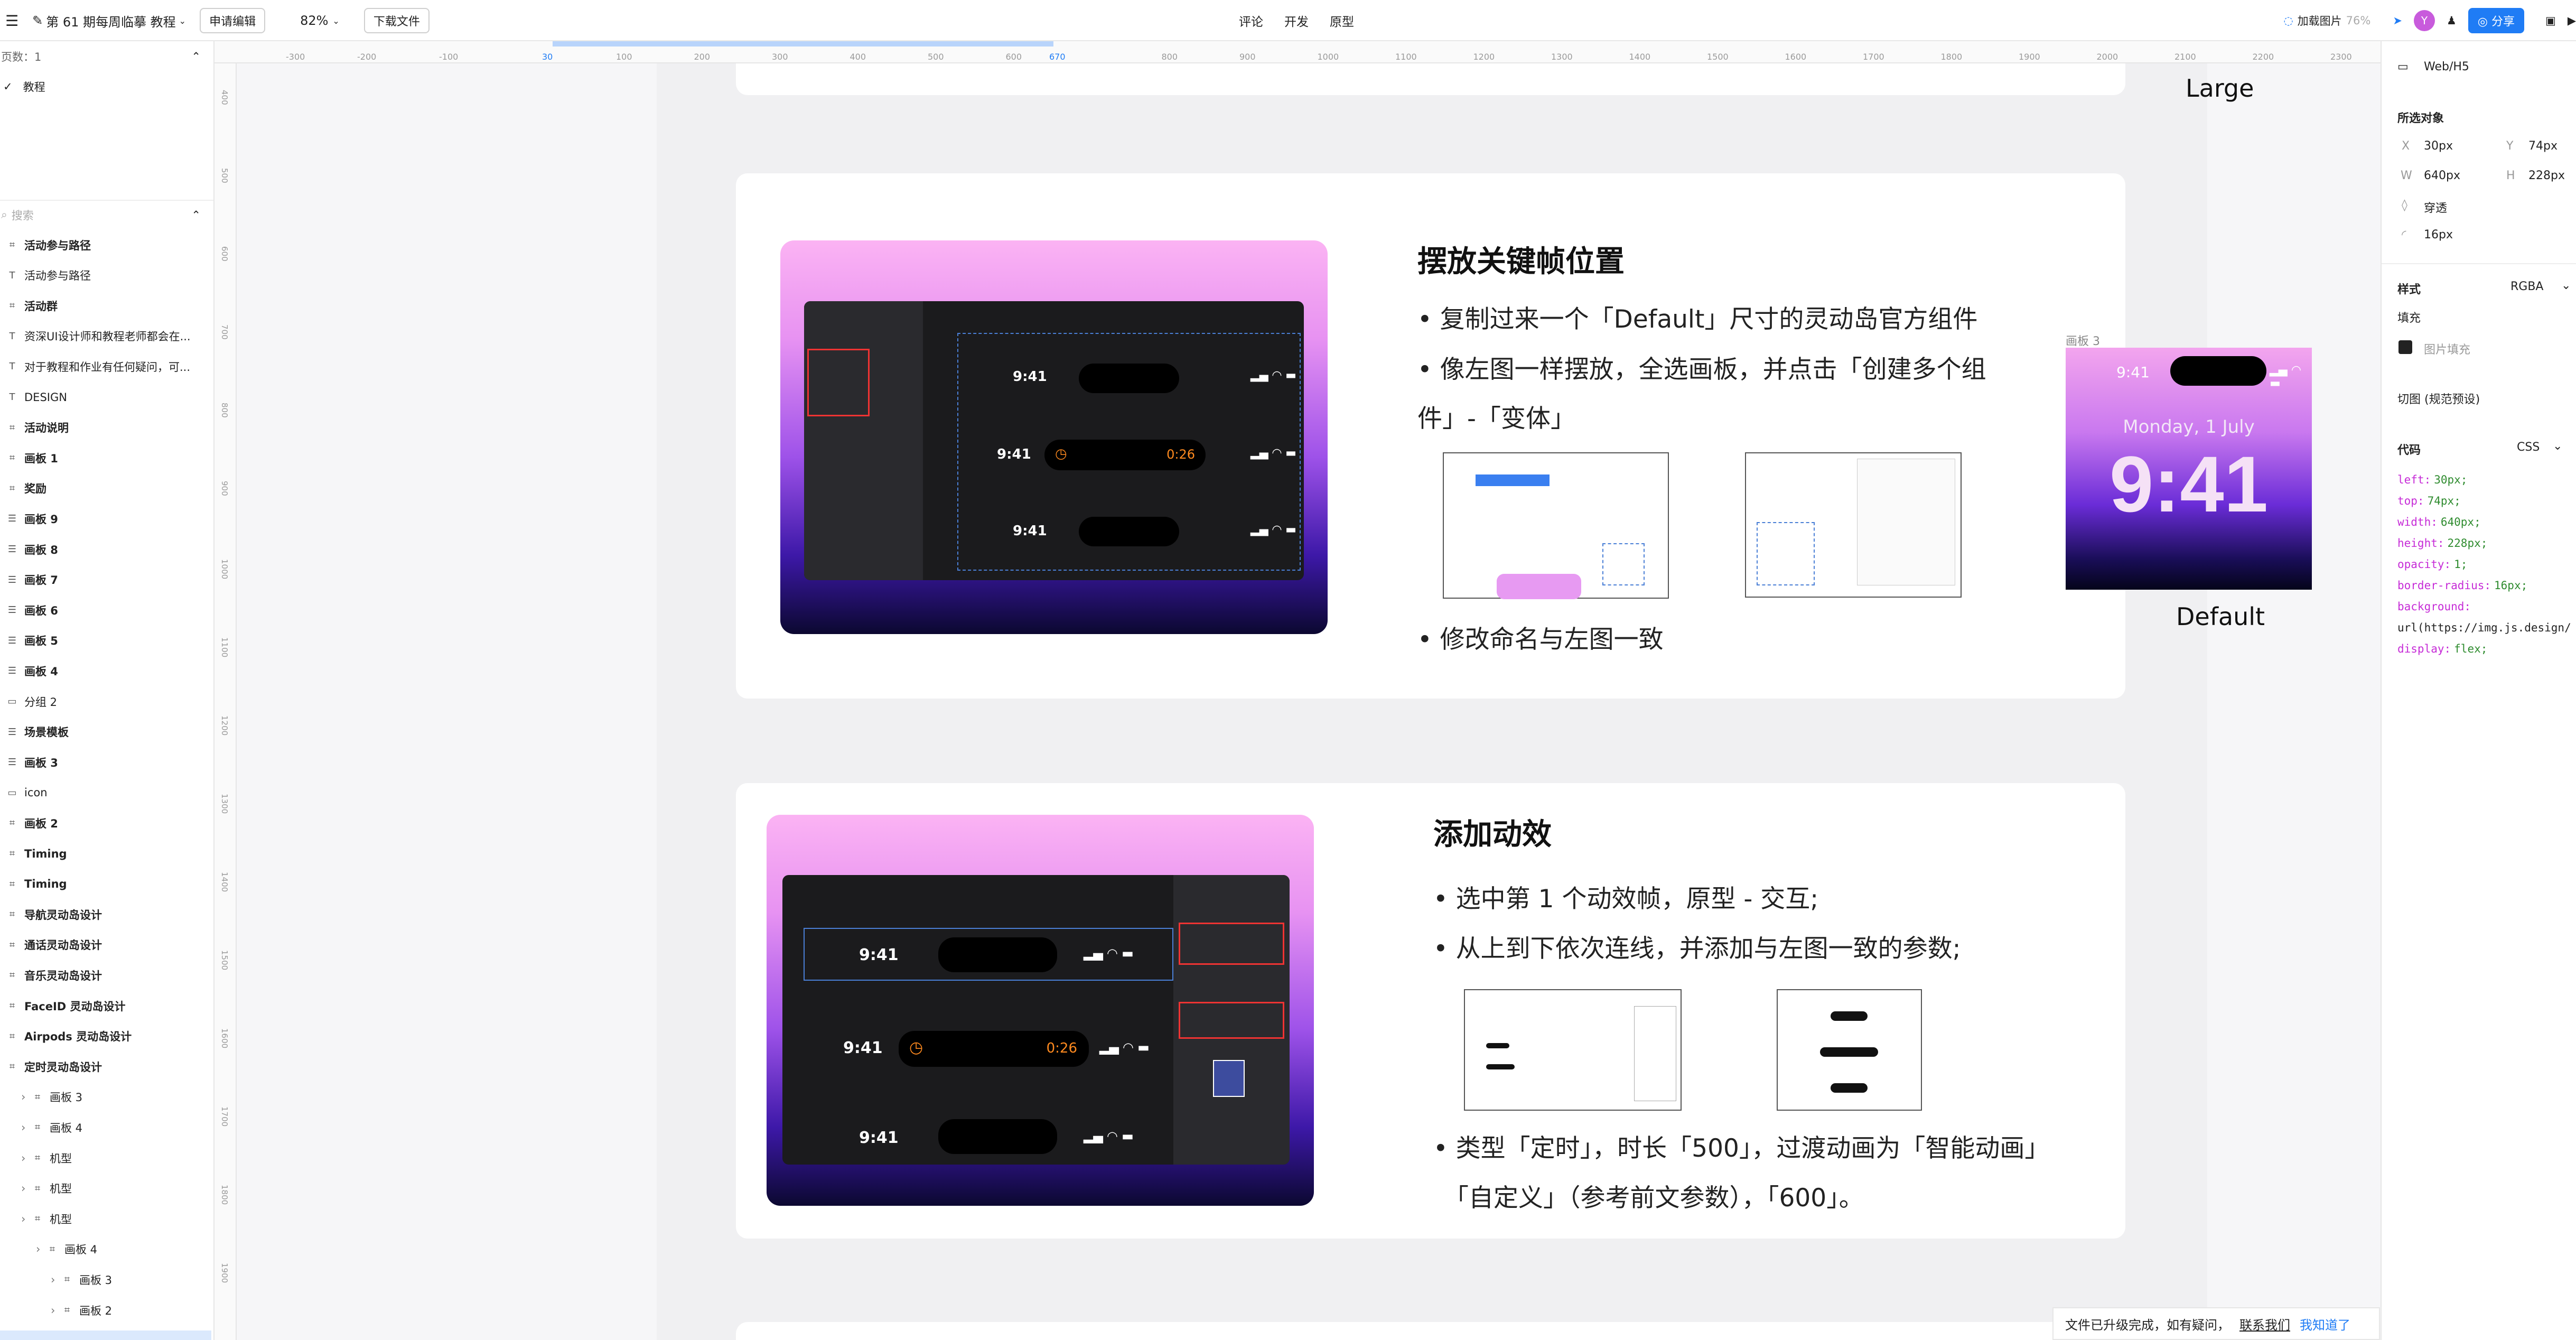 The height and width of the screenshot is (1340, 2576). I want to click on selected-layer-highlight, so click(105, 1335).